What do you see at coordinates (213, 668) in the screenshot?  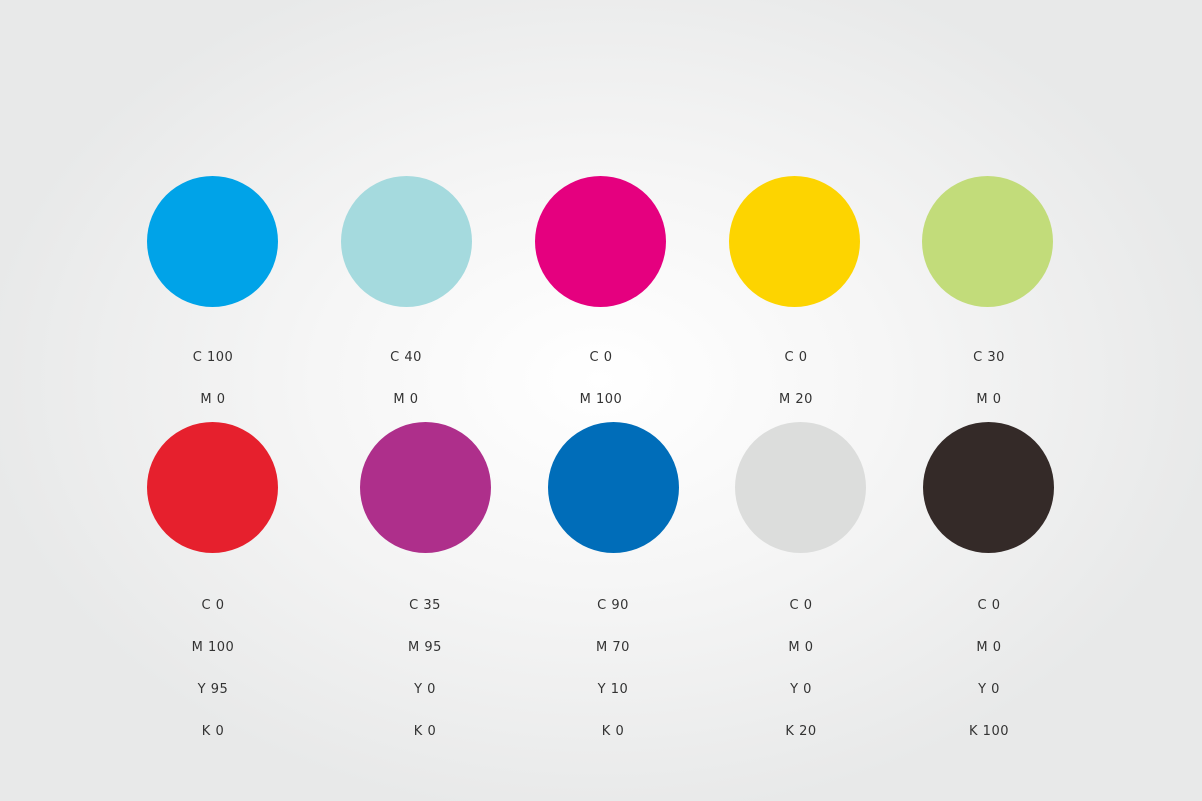 I see `cmyk-label: C 0 M 100 Y 95 K 0` at bounding box center [213, 668].